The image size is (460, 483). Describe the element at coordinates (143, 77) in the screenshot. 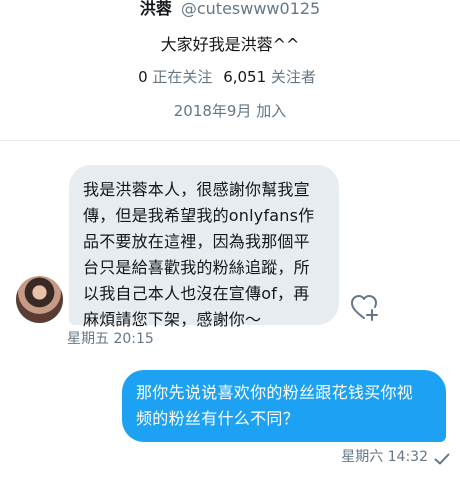

I see `following-count: 0` at that location.